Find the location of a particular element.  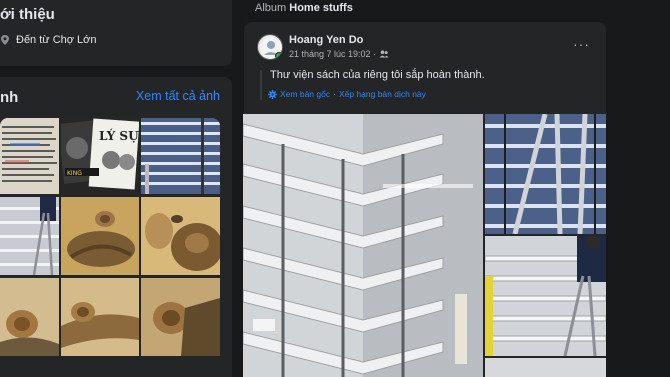

post-author: Hoang Yen Do is located at coordinates (326, 40).